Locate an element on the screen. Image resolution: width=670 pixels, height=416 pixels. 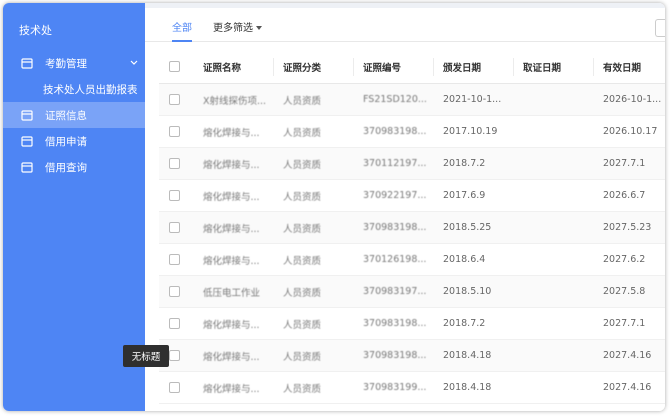
tab-more-filters: 更多筛选 is located at coordinates (237, 26).